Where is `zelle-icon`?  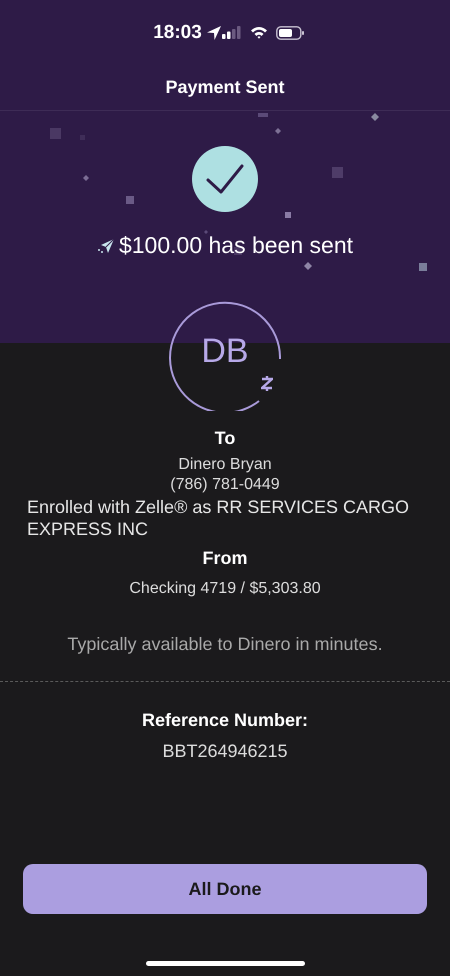 zelle-icon is located at coordinates (267, 383).